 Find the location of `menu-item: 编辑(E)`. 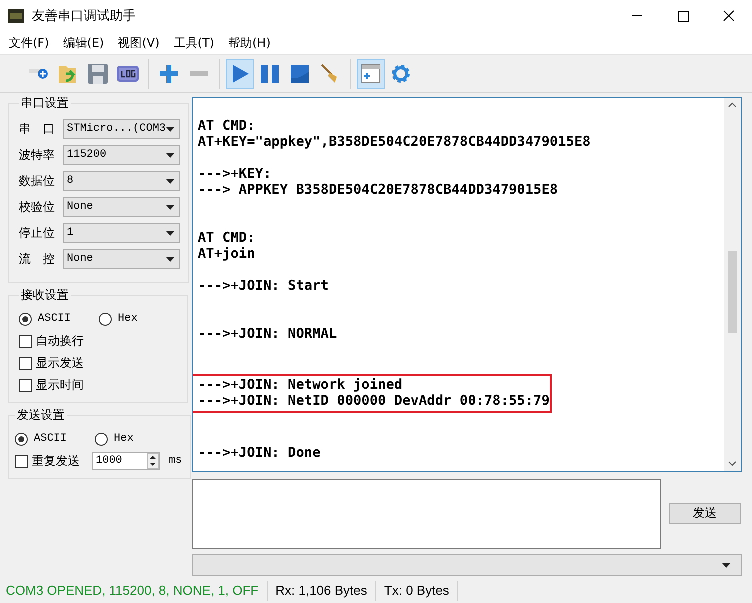

menu-item: 编辑(E) is located at coordinates (84, 43).